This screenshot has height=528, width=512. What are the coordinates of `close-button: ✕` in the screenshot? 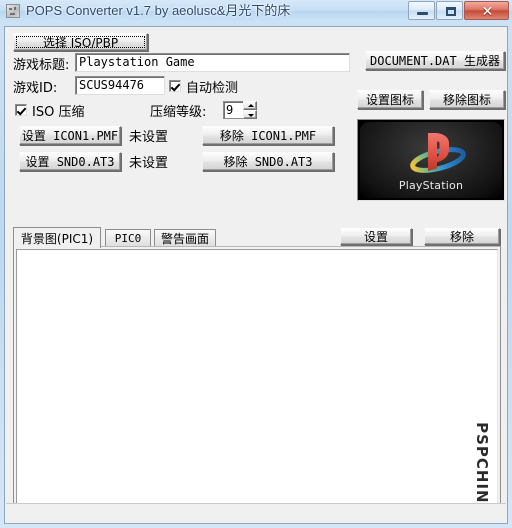 It's located at (486, 10).